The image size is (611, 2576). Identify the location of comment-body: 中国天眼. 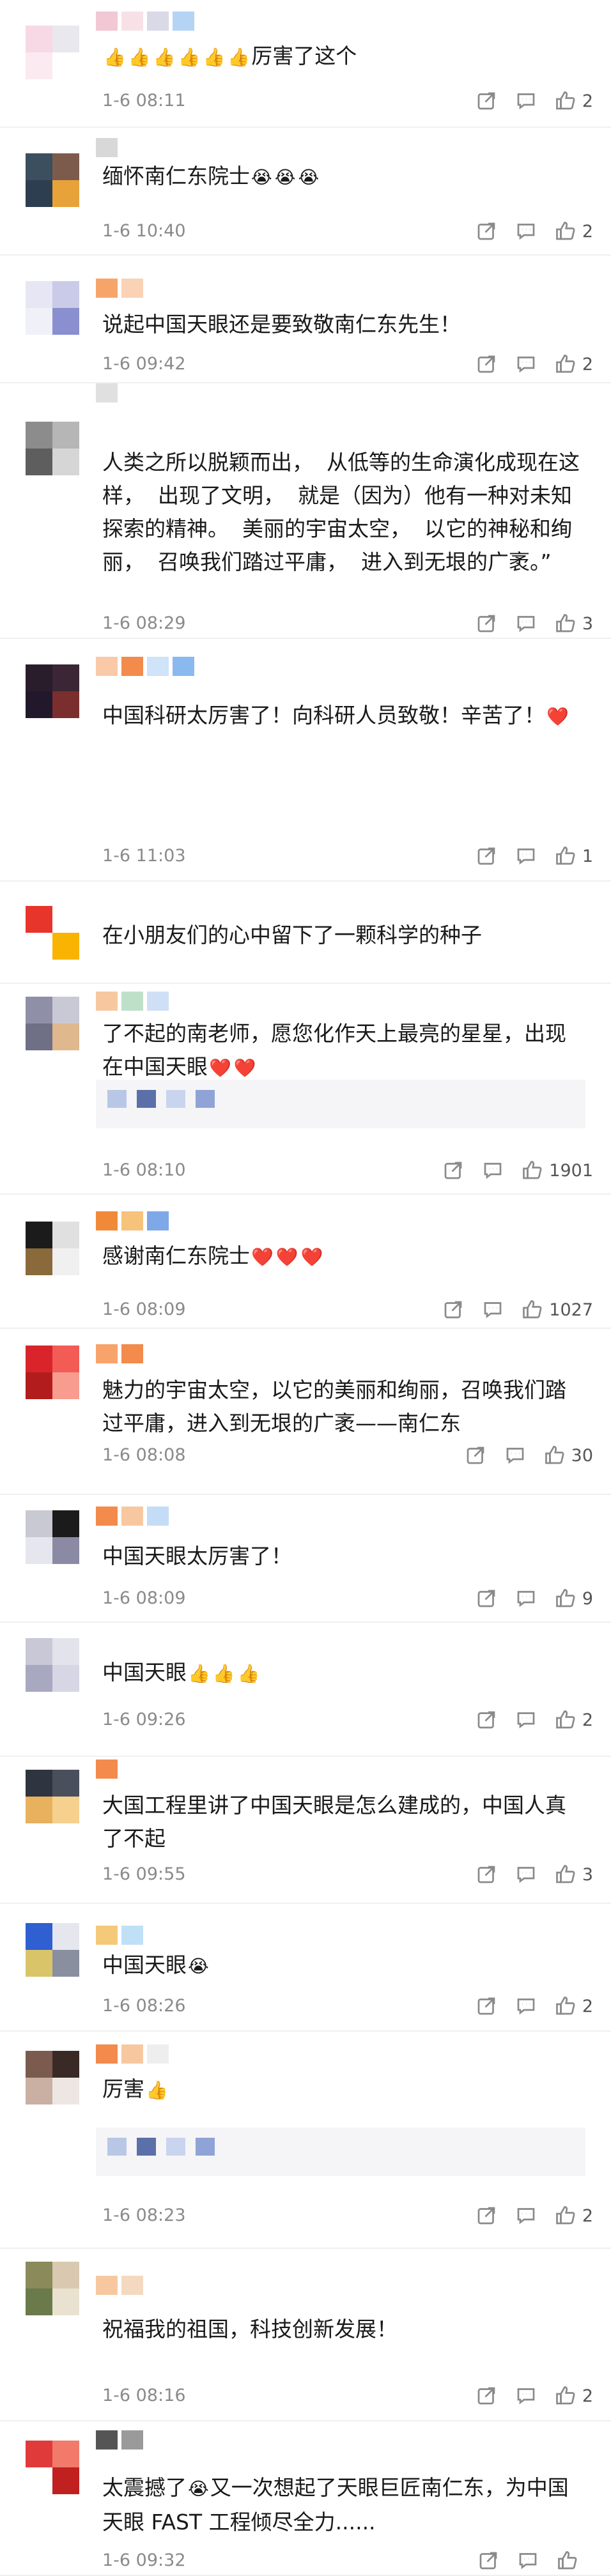
(144, 1672).